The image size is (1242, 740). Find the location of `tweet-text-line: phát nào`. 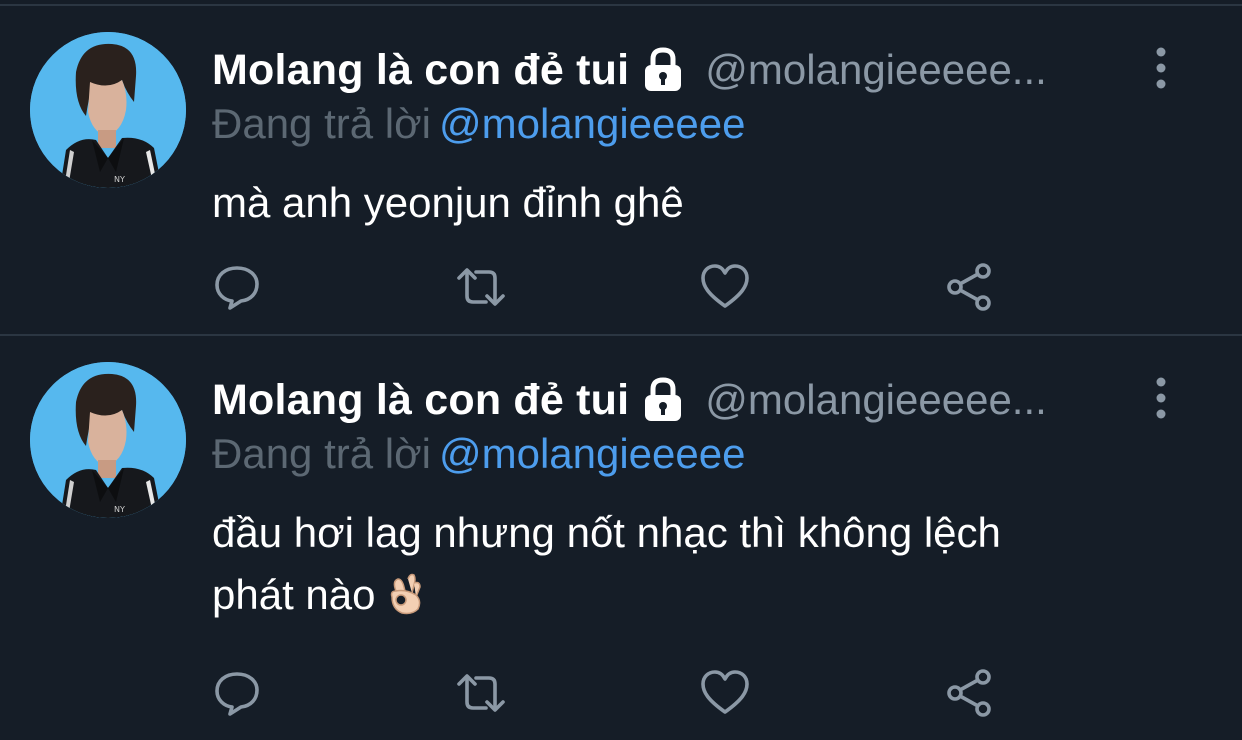

tweet-text-line: phát nào is located at coordinates (294, 594).